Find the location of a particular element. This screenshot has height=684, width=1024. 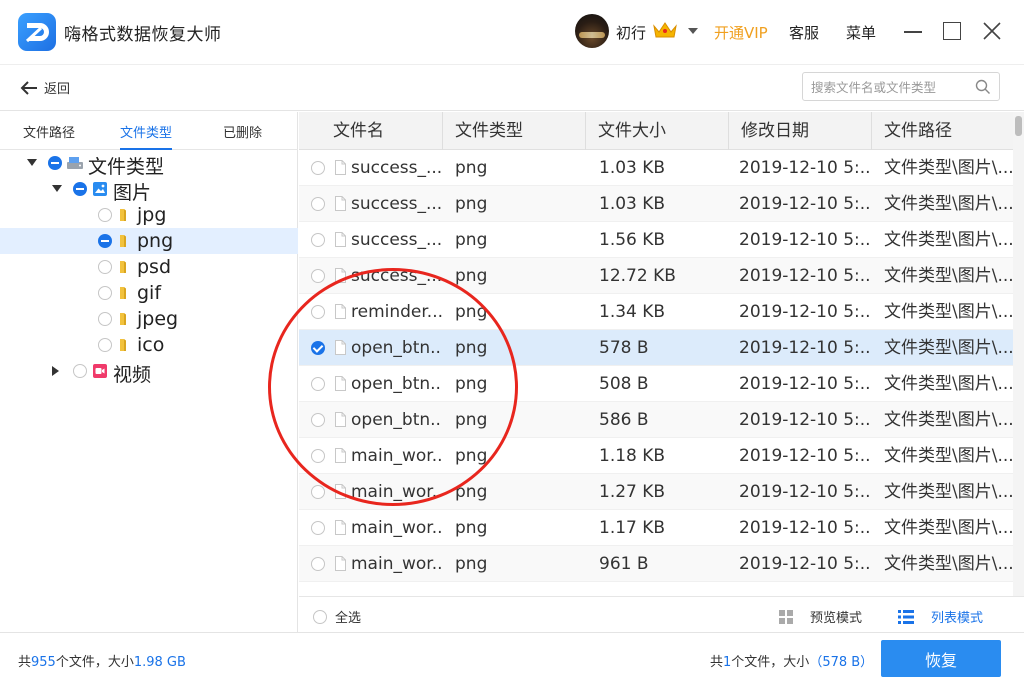

tree-item-png: png is located at coordinates (149, 241).